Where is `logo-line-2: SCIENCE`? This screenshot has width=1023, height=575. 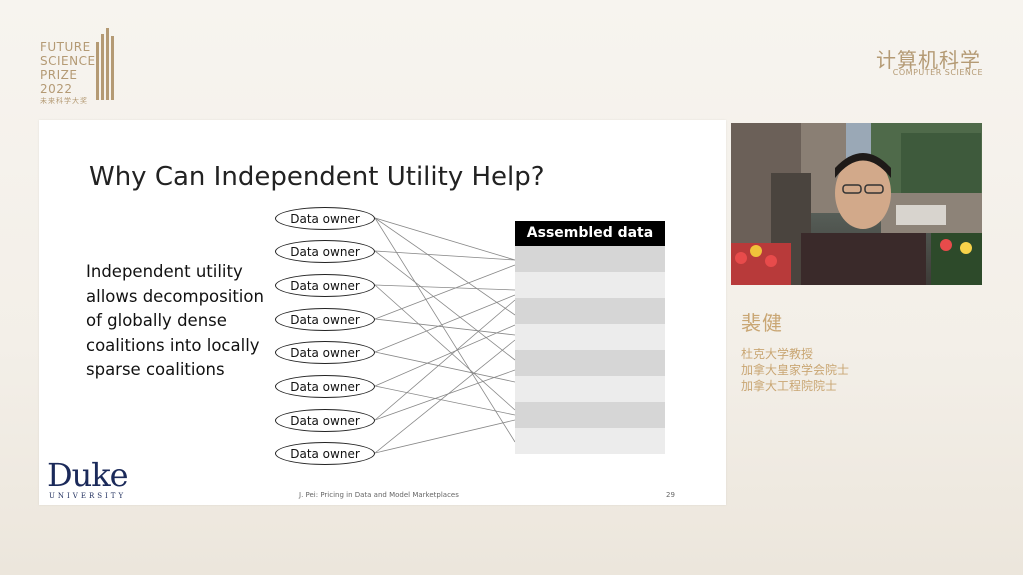
logo-line-2: SCIENCE is located at coordinates (68, 61).